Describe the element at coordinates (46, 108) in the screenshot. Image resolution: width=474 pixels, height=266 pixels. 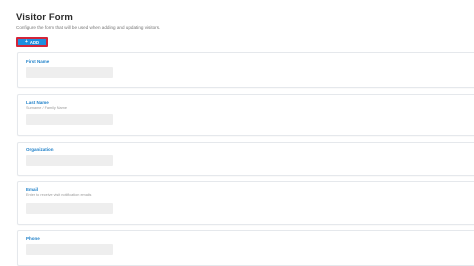
I see `field-hint-last-name: Surname / Family Name` at that location.